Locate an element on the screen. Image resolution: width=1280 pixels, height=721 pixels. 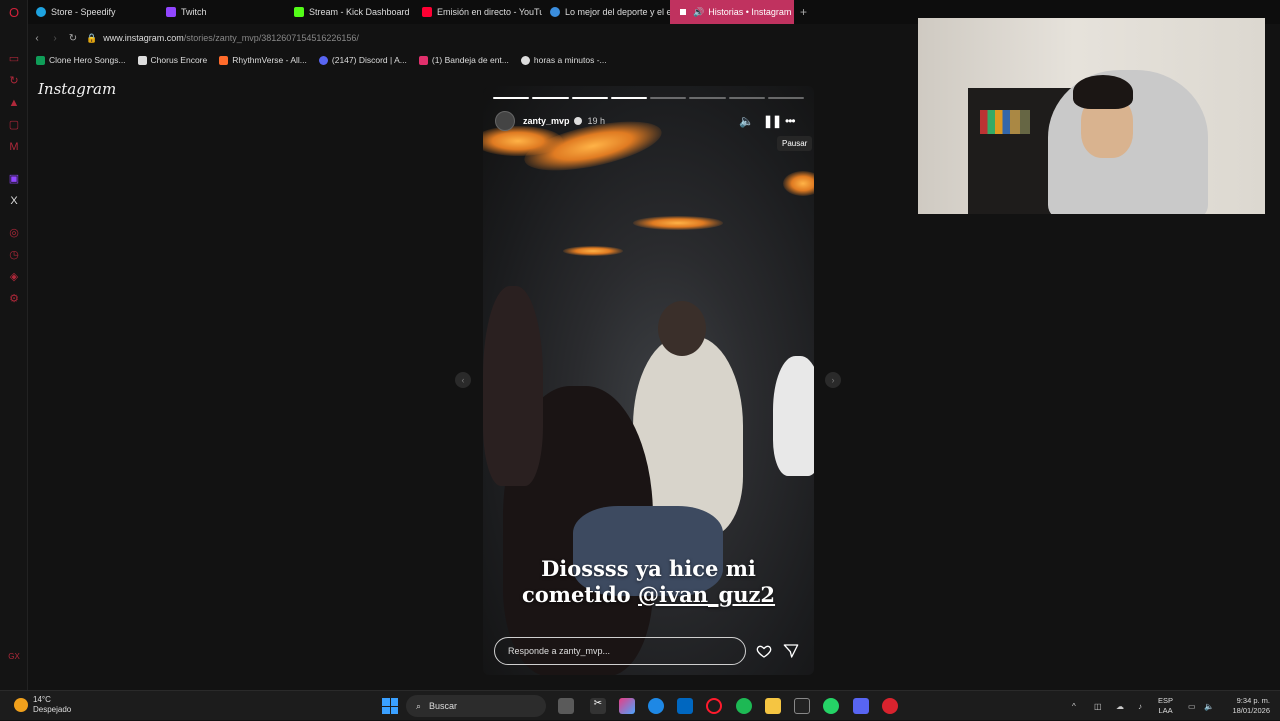
sidebar-bag-icon: ▲ is located at coordinates (14, 103).